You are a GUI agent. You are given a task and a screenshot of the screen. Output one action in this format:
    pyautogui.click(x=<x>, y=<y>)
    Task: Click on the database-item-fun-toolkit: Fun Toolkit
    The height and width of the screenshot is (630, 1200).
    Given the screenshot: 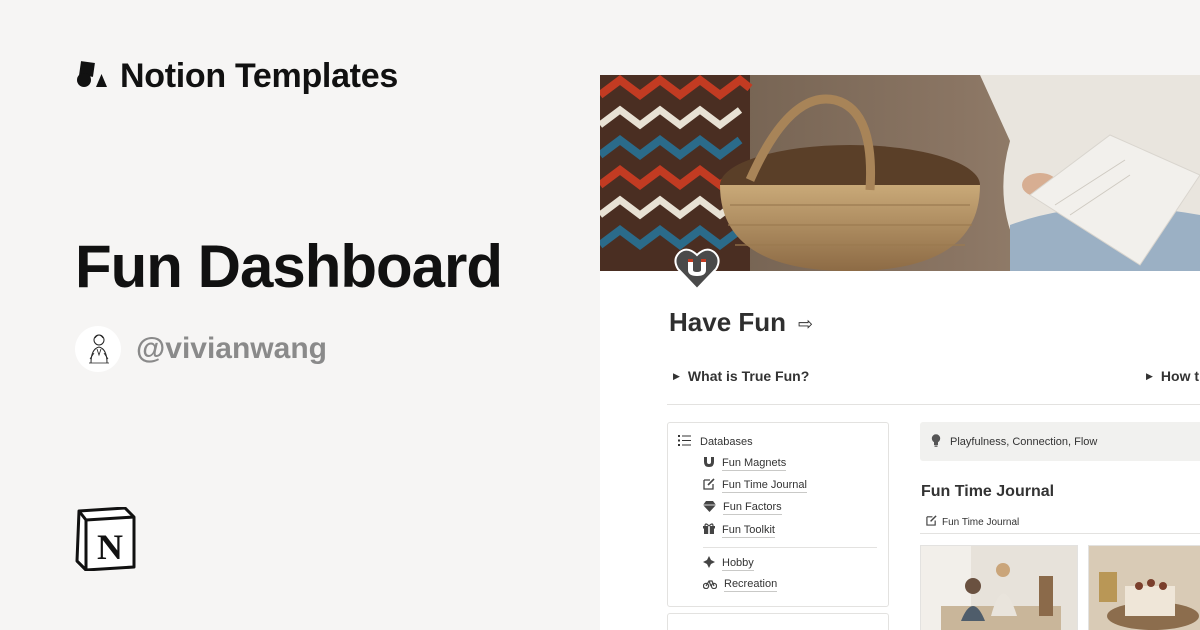 What is the action you would take?
    pyautogui.click(x=739, y=530)
    